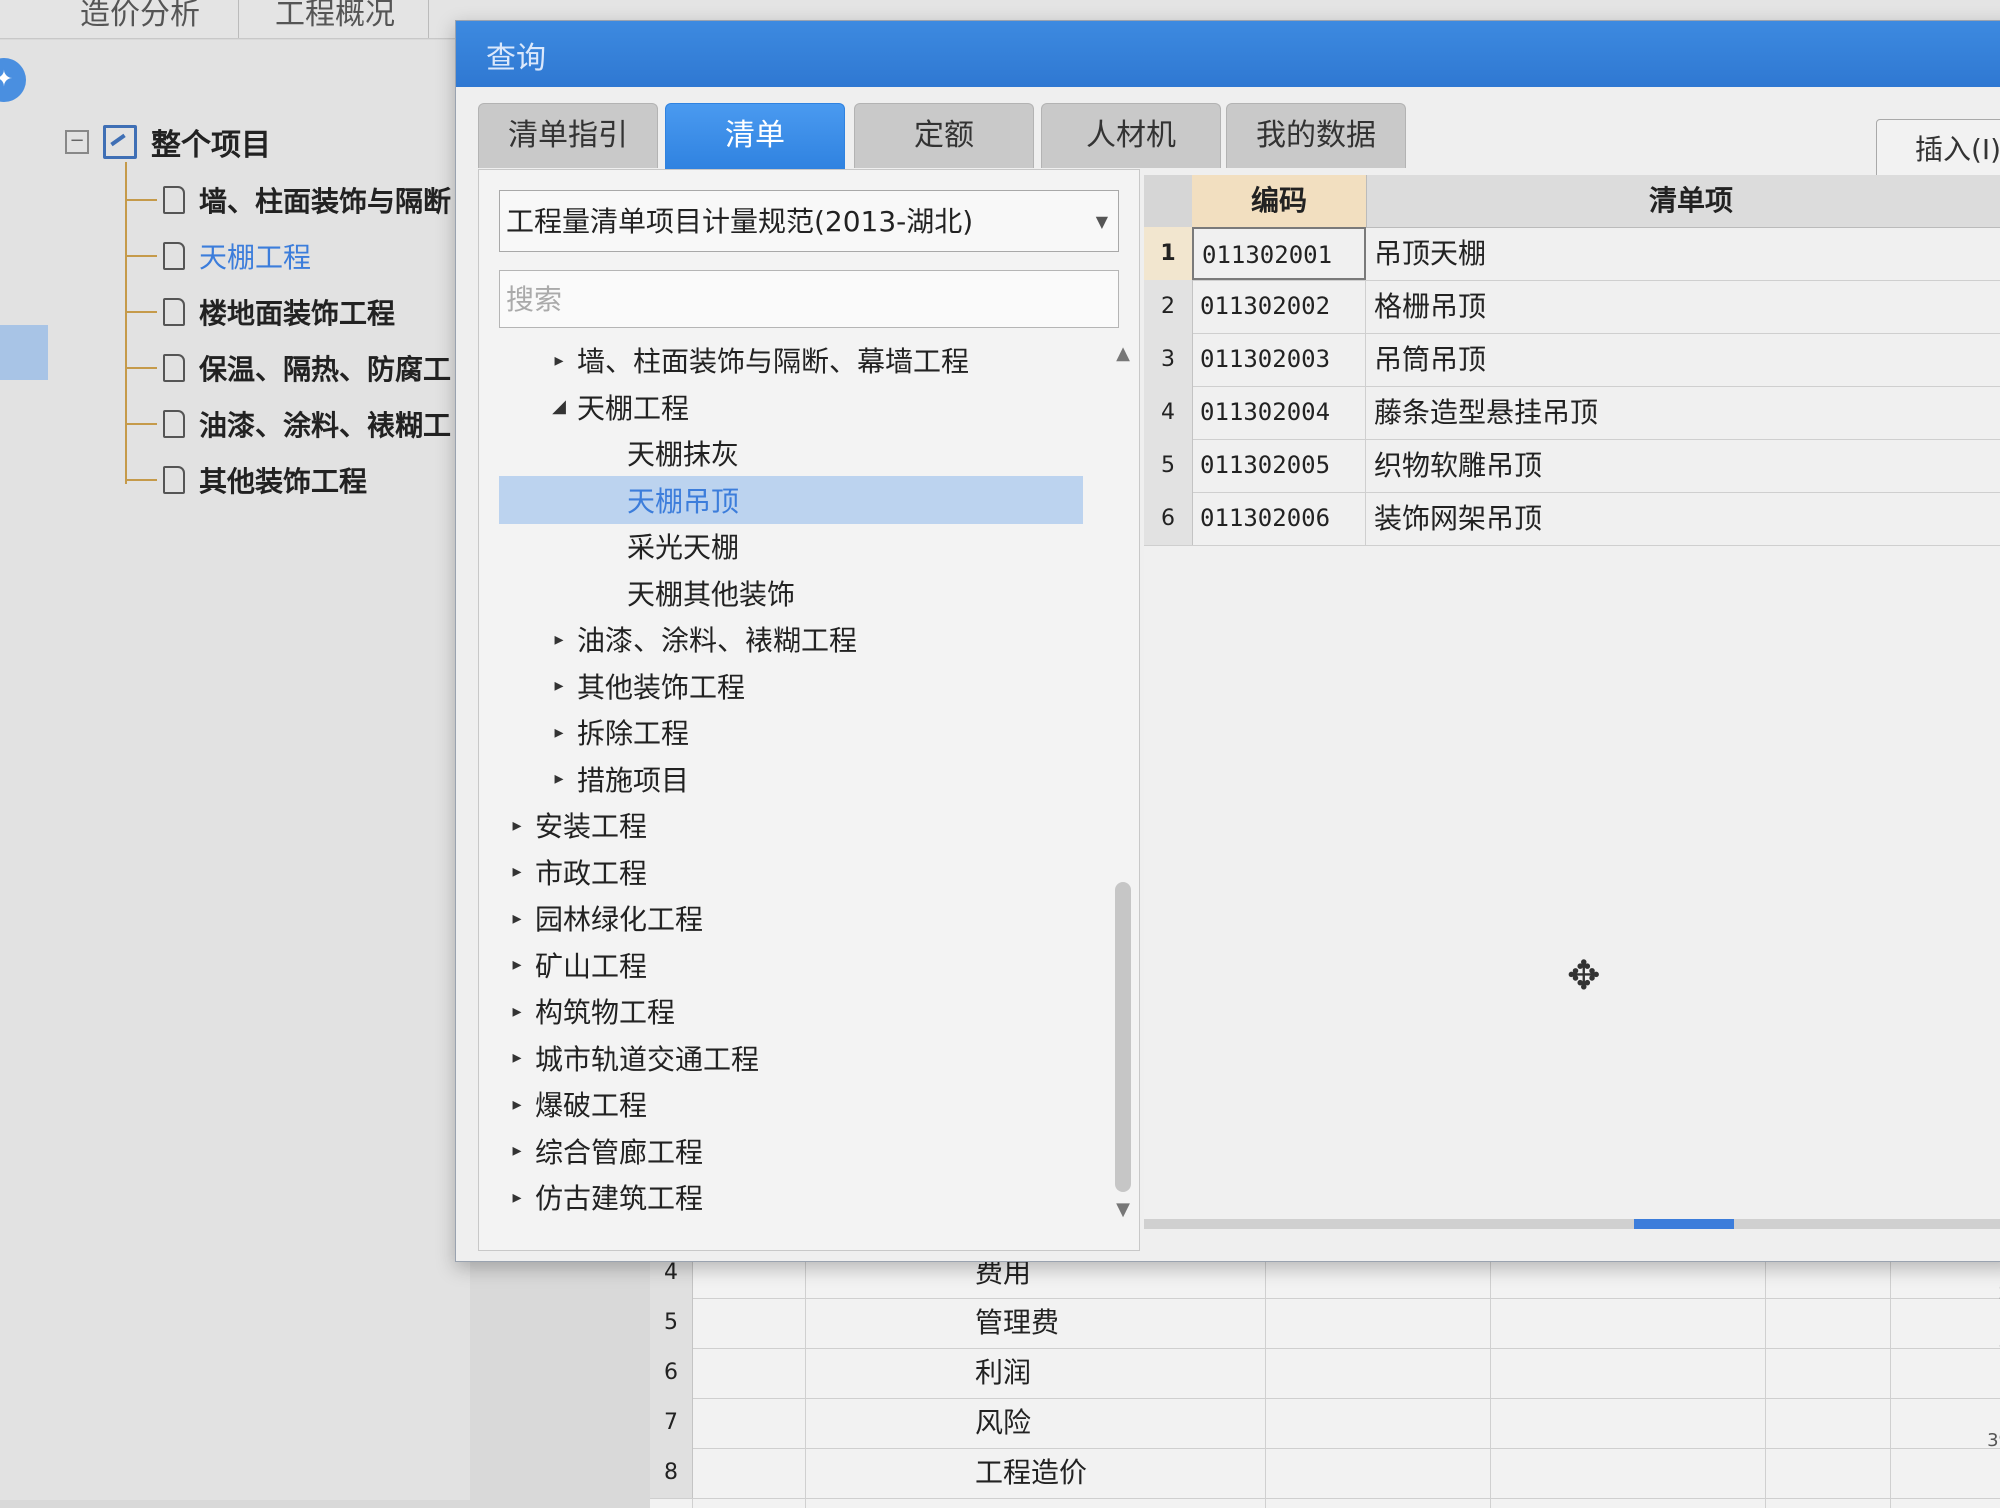 Image resolution: width=2000 pixels, height=1508 pixels. What do you see at coordinates (261, 312) in the screenshot?
I see `tree-node: 楼地面装饰工程` at bounding box center [261, 312].